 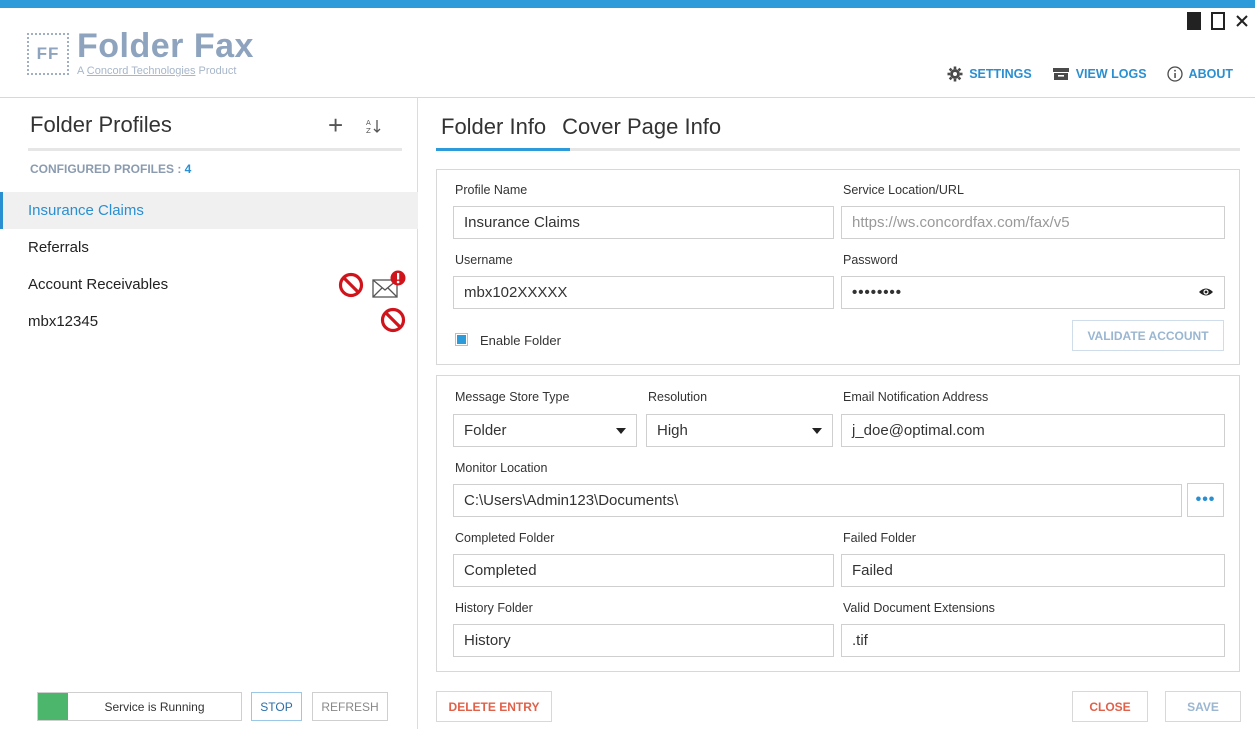 What do you see at coordinates (870, 260) in the screenshot?
I see `password-label: Password` at bounding box center [870, 260].